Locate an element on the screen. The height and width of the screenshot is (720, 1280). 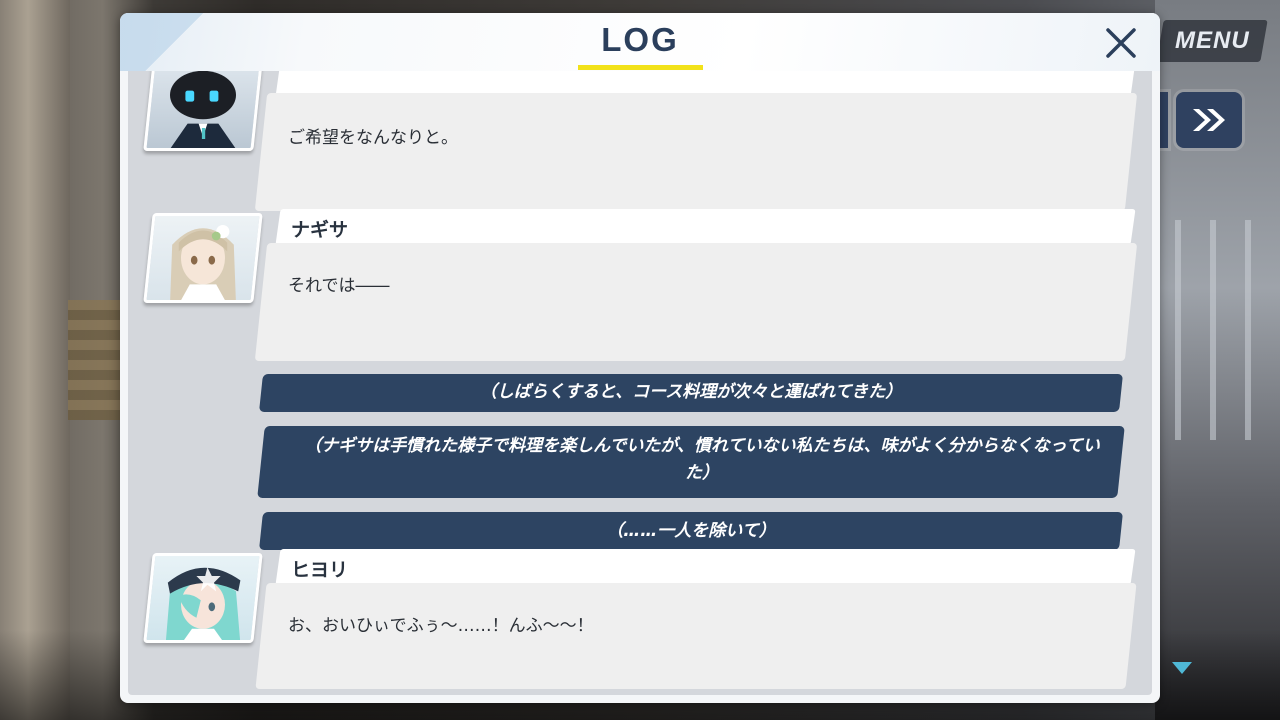
fast-forward-icon is located at coordinates (1209, 120).